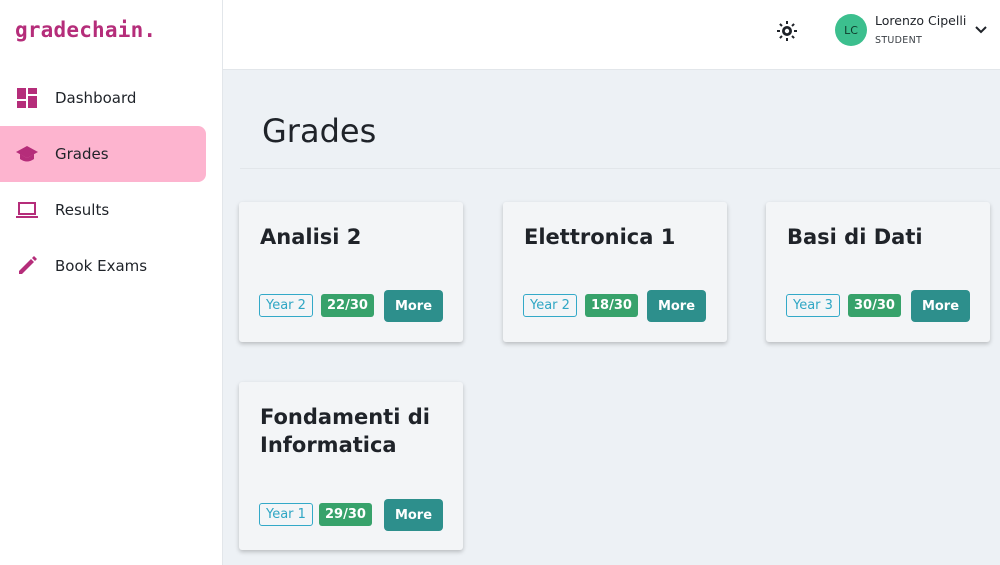 This screenshot has height=565, width=1000. Describe the element at coordinates (787, 31) in the screenshot. I see `brightness-icon` at that location.